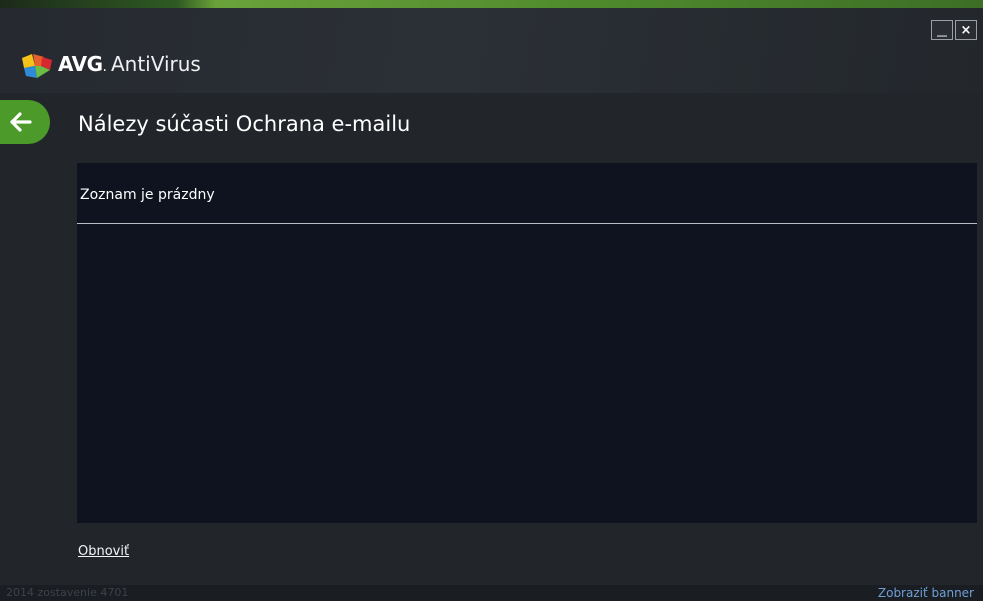  What do you see at coordinates (21, 122) in the screenshot?
I see `arrow-left-icon` at bounding box center [21, 122].